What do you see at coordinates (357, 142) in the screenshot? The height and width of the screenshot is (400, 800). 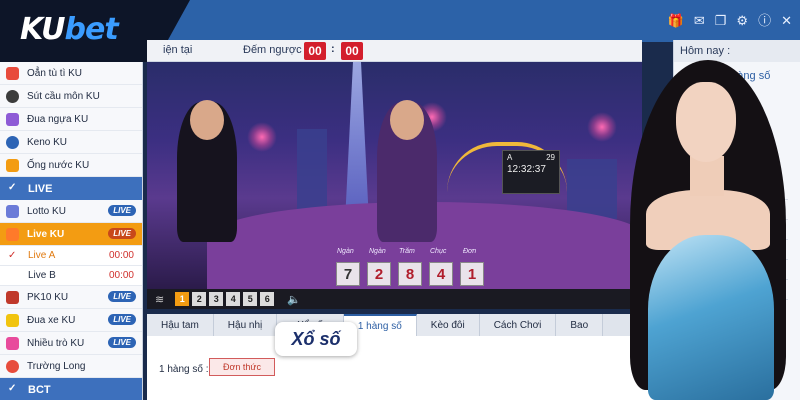 I see `city-tower` at bounding box center [357, 142].